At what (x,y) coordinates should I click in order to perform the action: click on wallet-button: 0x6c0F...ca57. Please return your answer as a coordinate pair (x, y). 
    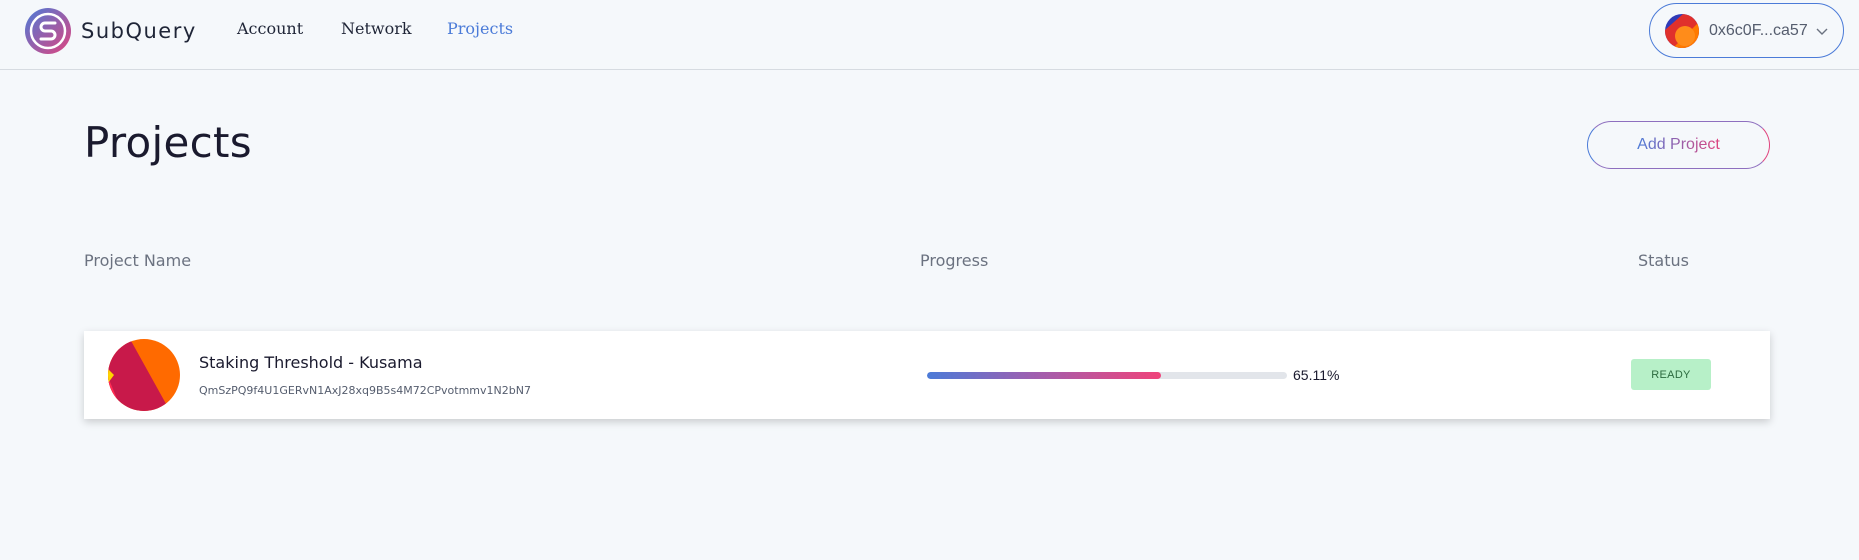
    Looking at the image, I should click on (1746, 30).